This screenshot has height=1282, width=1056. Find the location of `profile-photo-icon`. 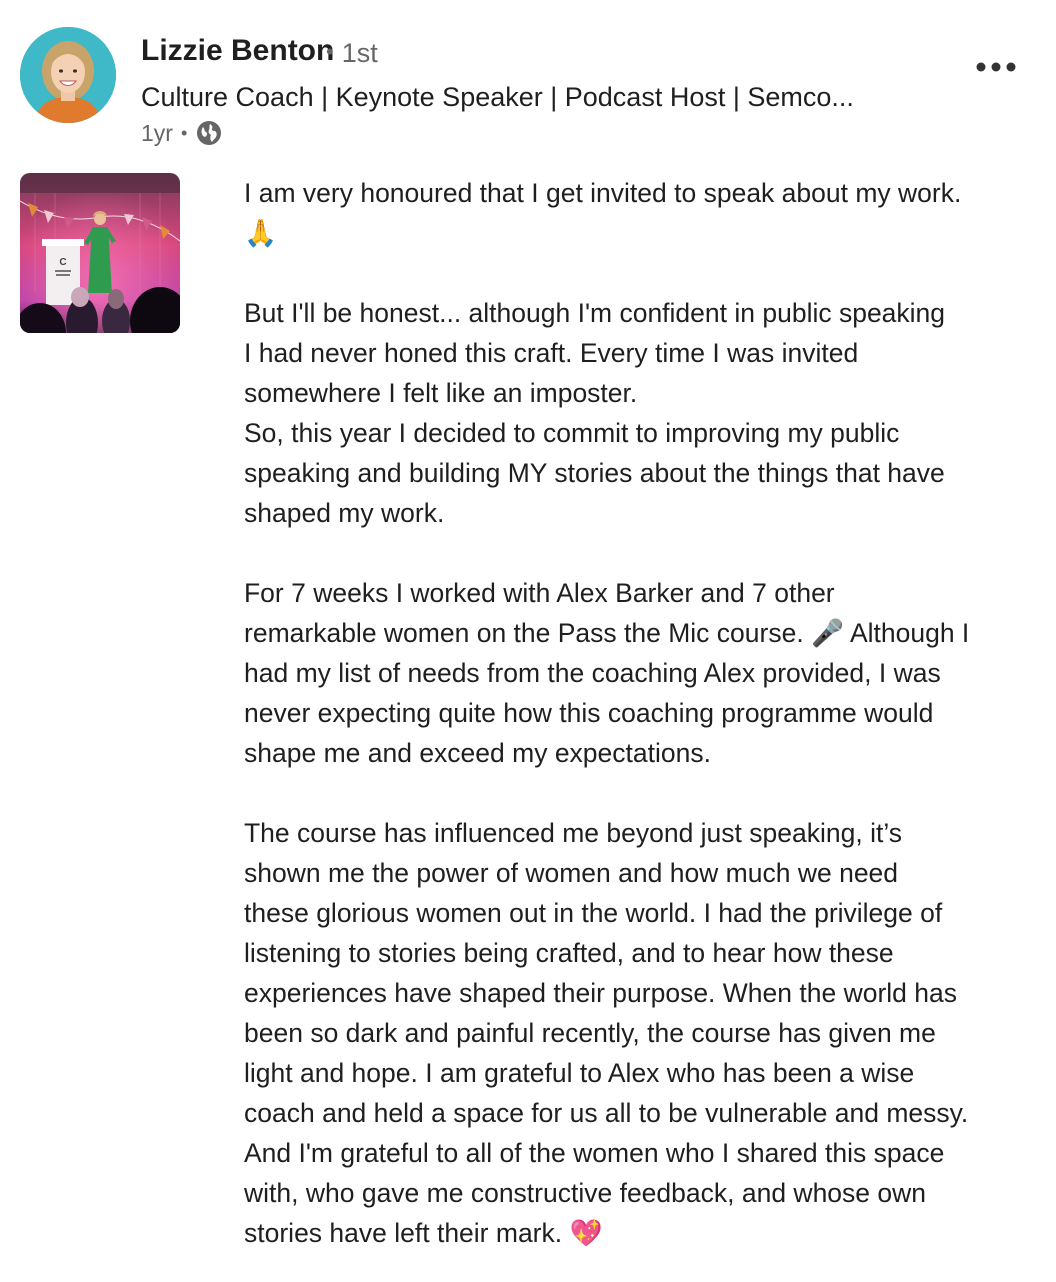

profile-photo-icon is located at coordinates (68, 75).